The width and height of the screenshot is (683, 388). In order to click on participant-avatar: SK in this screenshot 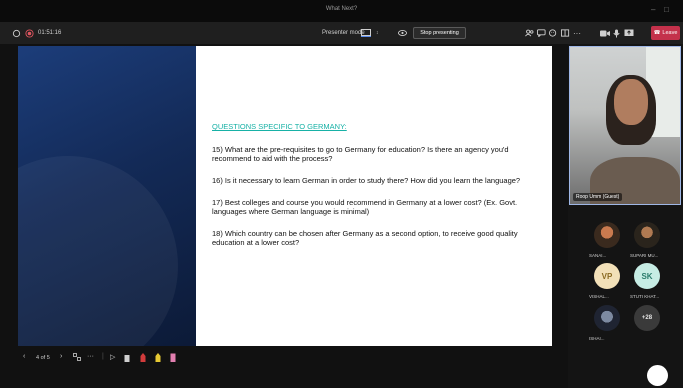, I will do `click(647, 276)`.